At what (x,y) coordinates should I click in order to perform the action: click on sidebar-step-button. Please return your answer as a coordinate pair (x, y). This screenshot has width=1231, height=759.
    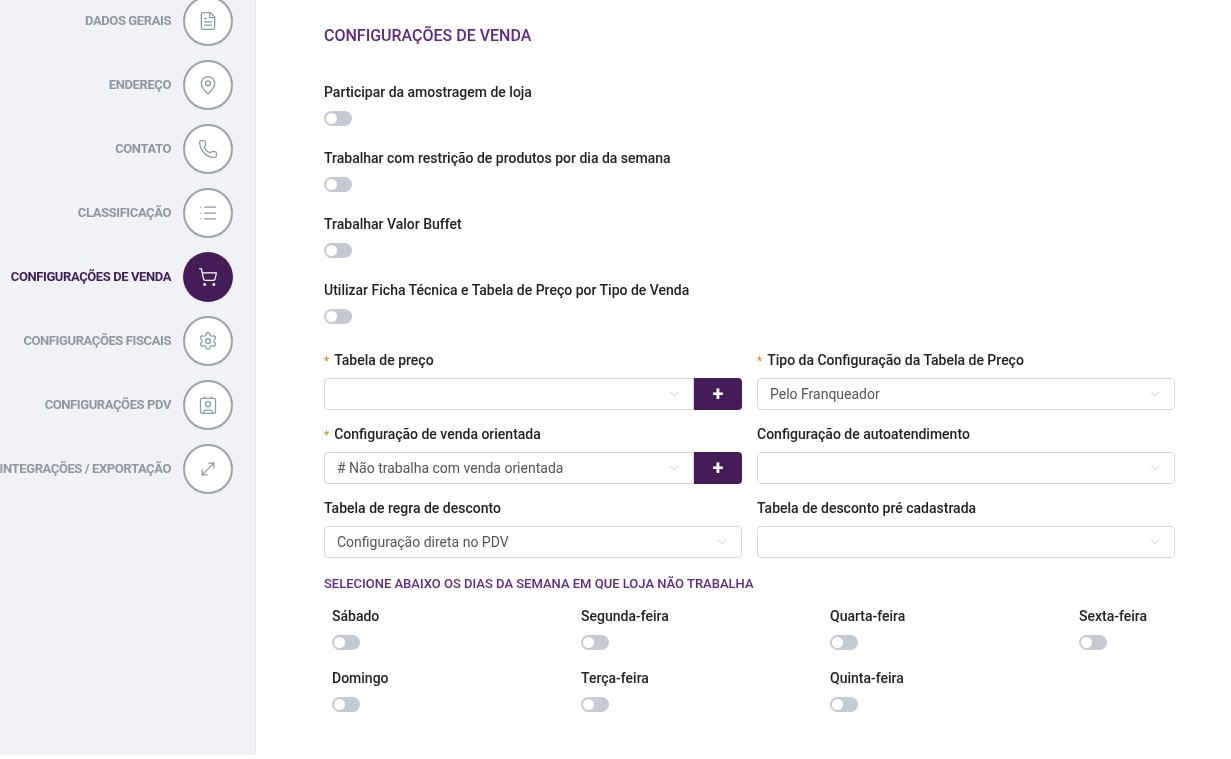
    Looking at the image, I should click on (208, 277).